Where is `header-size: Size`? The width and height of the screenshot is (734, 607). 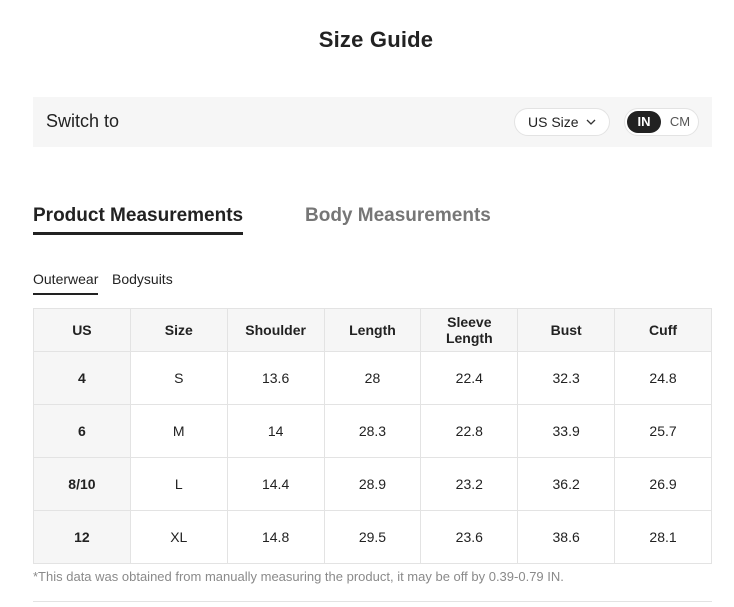 header-size: Size is located at coordinates (178, 330).